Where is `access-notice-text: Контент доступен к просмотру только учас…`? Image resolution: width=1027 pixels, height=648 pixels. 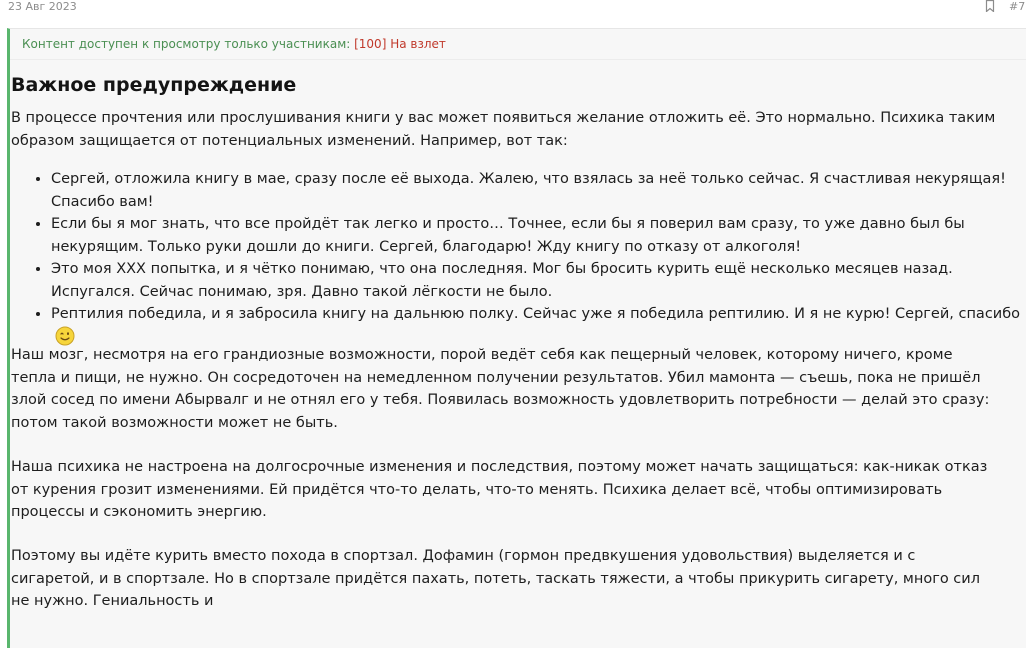
access-notice-text: Контент доступен к просмотру только учас… is located at coordinates (188, 44).